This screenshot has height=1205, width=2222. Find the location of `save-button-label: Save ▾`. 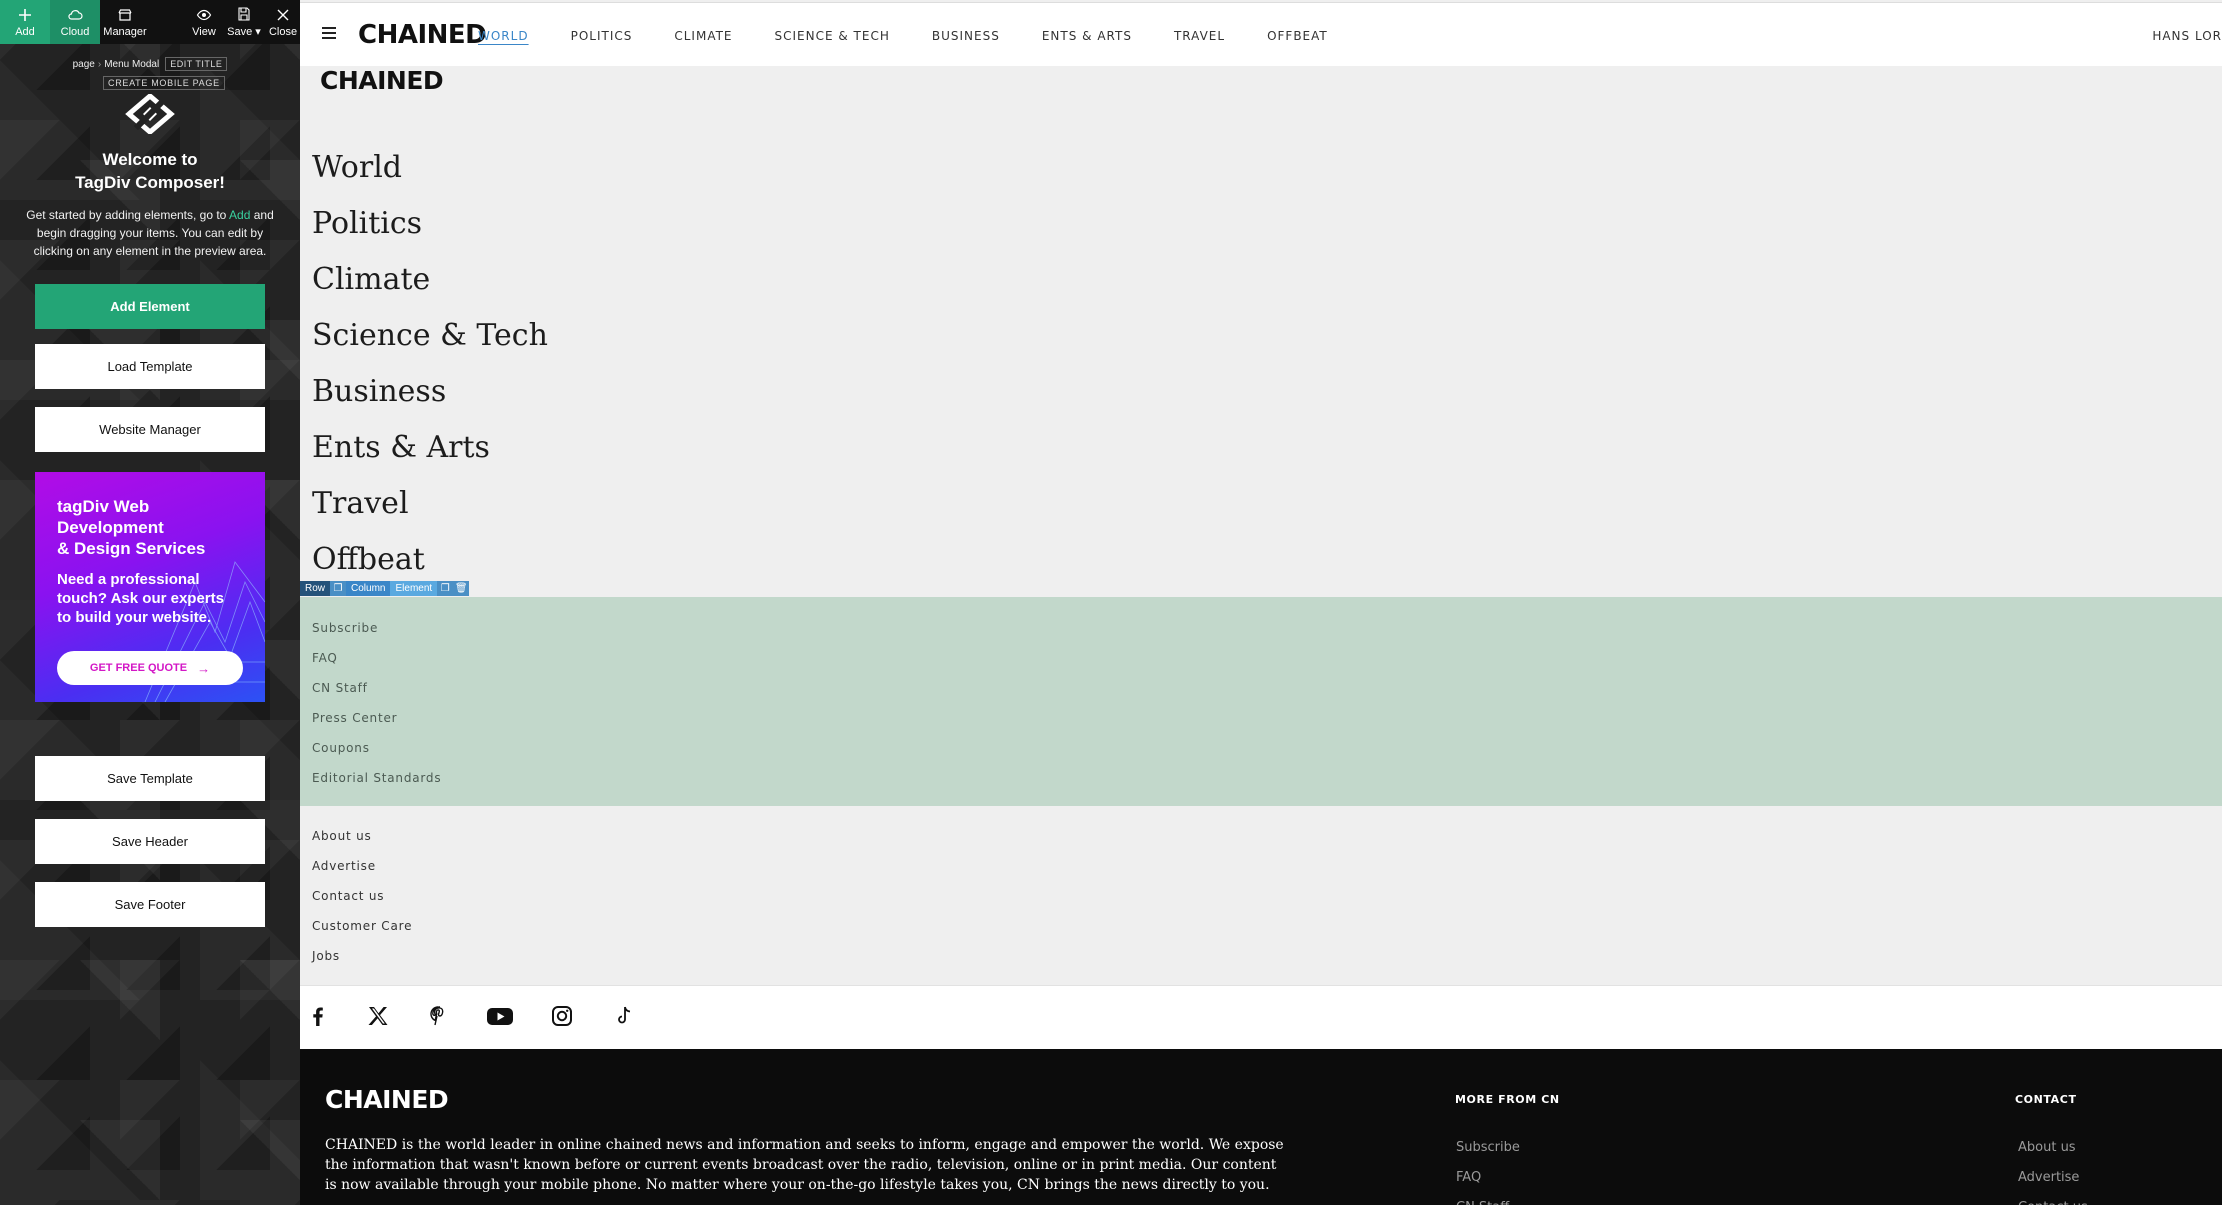

save-button-label: Save ▾ is located at coordinates (244, 32).